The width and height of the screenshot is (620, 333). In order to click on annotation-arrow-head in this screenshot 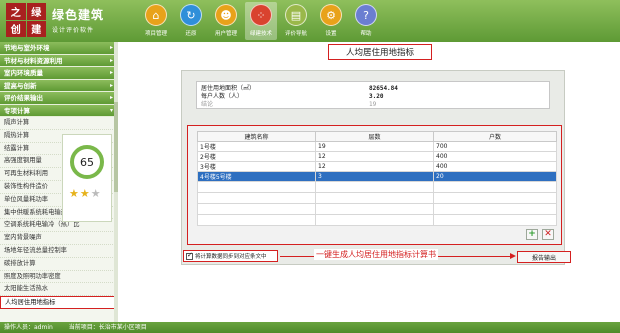, I will do `click(513, 256)`.